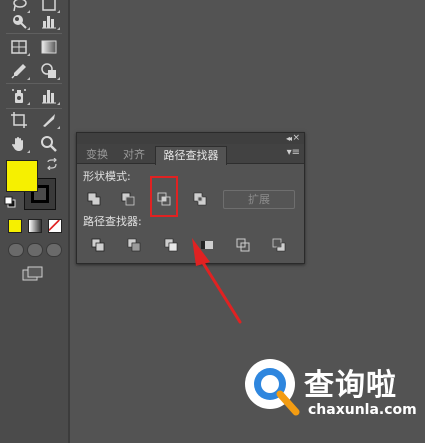  I want to click on tab-transform: 变换, so click(97, 155).